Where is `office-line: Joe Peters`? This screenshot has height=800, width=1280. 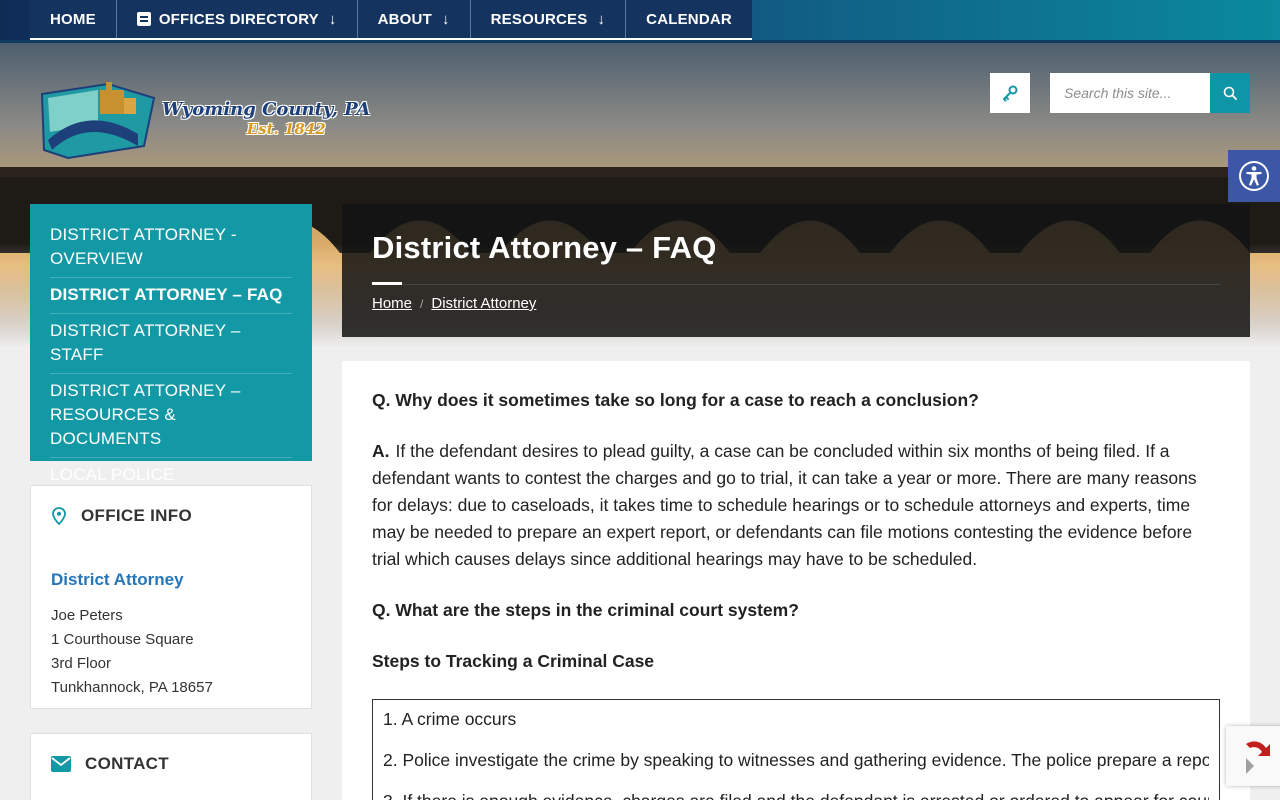
office-line: Joe Peters is located at coordinates (87, 615).